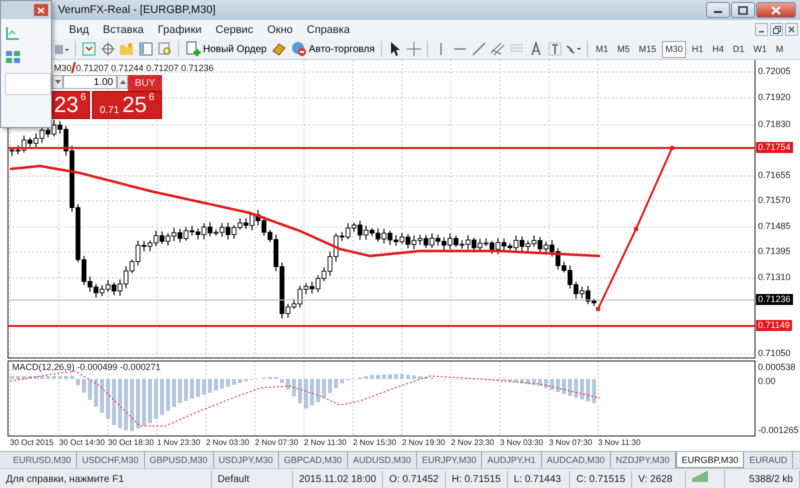 This screenshot has width=800, height=488. I want to click on price-label: 0.71830, so click(774, 124).